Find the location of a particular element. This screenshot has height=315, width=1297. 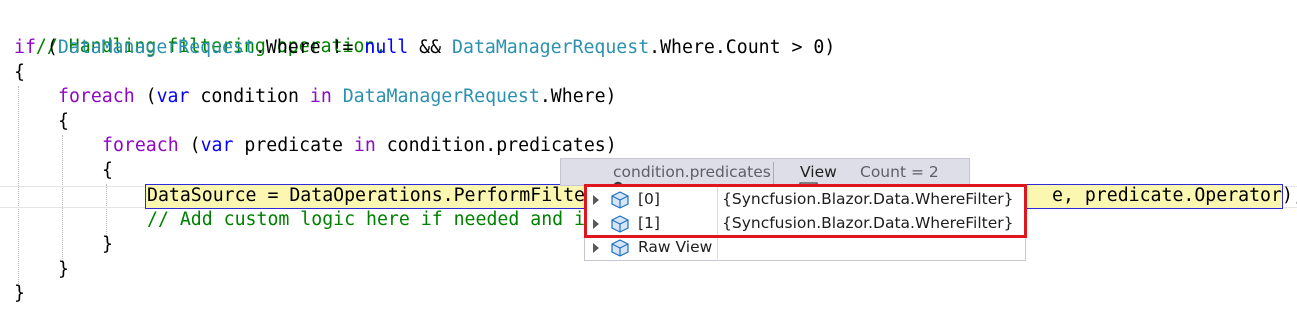

variable-name: condition is located at coordinates (249, 96).